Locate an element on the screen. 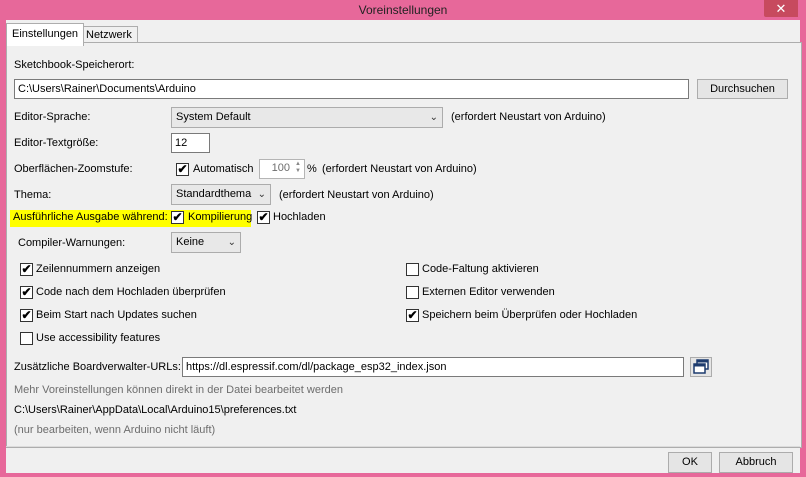 This screenshot has height=477, width=806. editor-language-note: (erfordert Neustart von Arduino) is located at coordinates (528, 117).